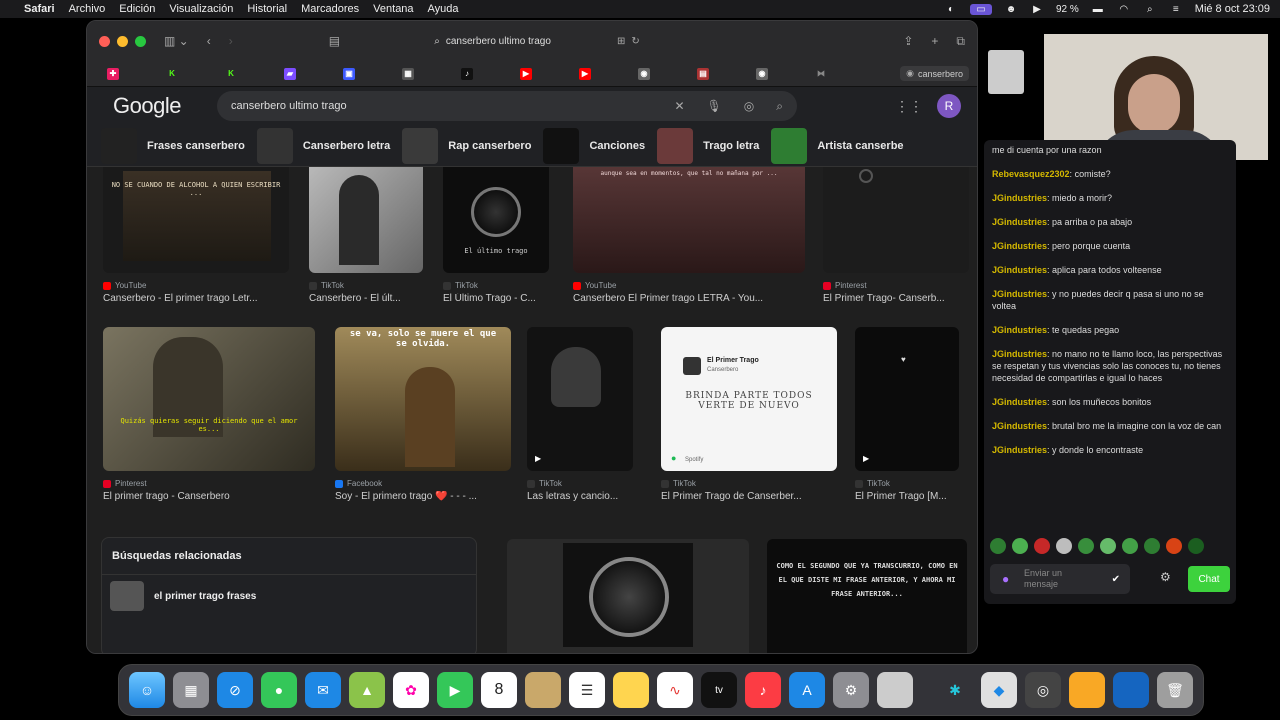 This screenshot has width=1280, height=720. What do you see at coordinates (267, 9) in the screenshot?
I see `menu-historial: Historial` at bounding box center [267, 9].